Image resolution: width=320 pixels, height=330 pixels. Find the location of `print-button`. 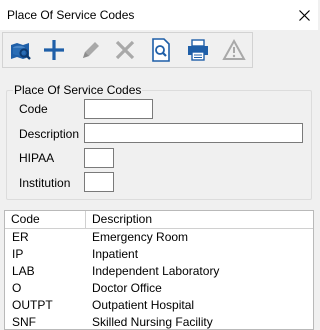

print-button is located at coordinates (198, 50).